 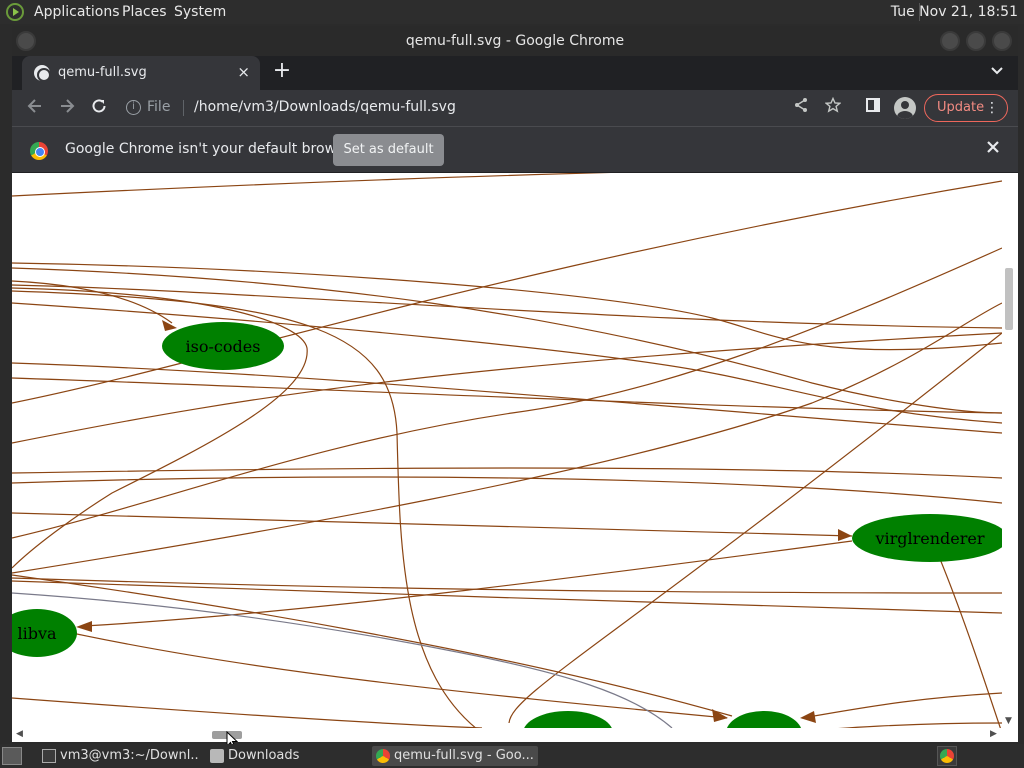 I want to click on scroll-down-arrow-icon: ▼, so click(x=1008, y=721).